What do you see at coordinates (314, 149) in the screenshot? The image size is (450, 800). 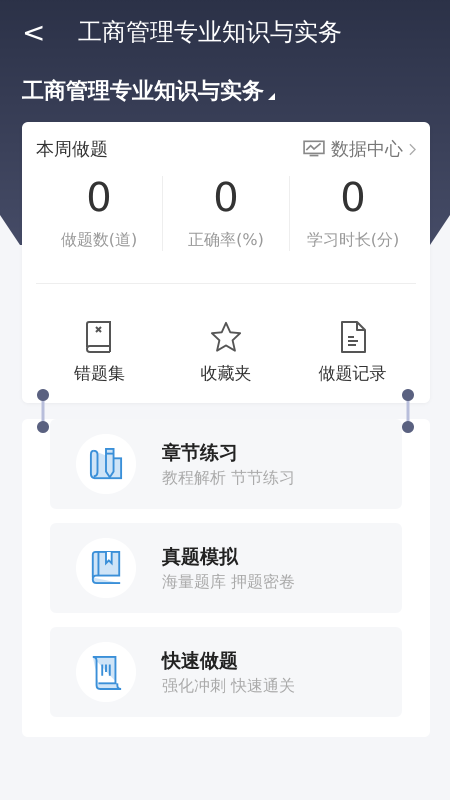 I see `chart-icon` at bounding box center [314, 149].